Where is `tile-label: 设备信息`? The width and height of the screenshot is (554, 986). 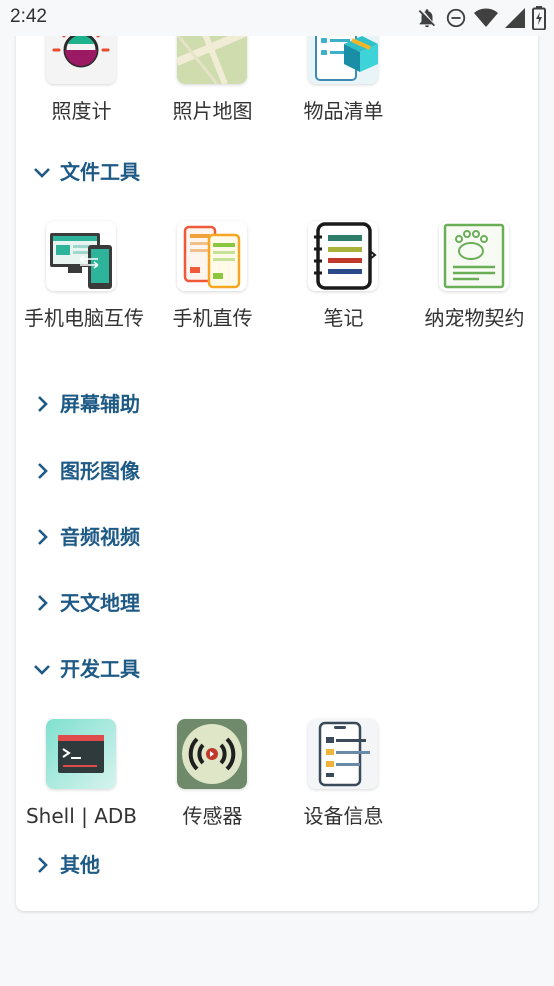 tile-label: 设备信息 is located at coordinates (343, 816).